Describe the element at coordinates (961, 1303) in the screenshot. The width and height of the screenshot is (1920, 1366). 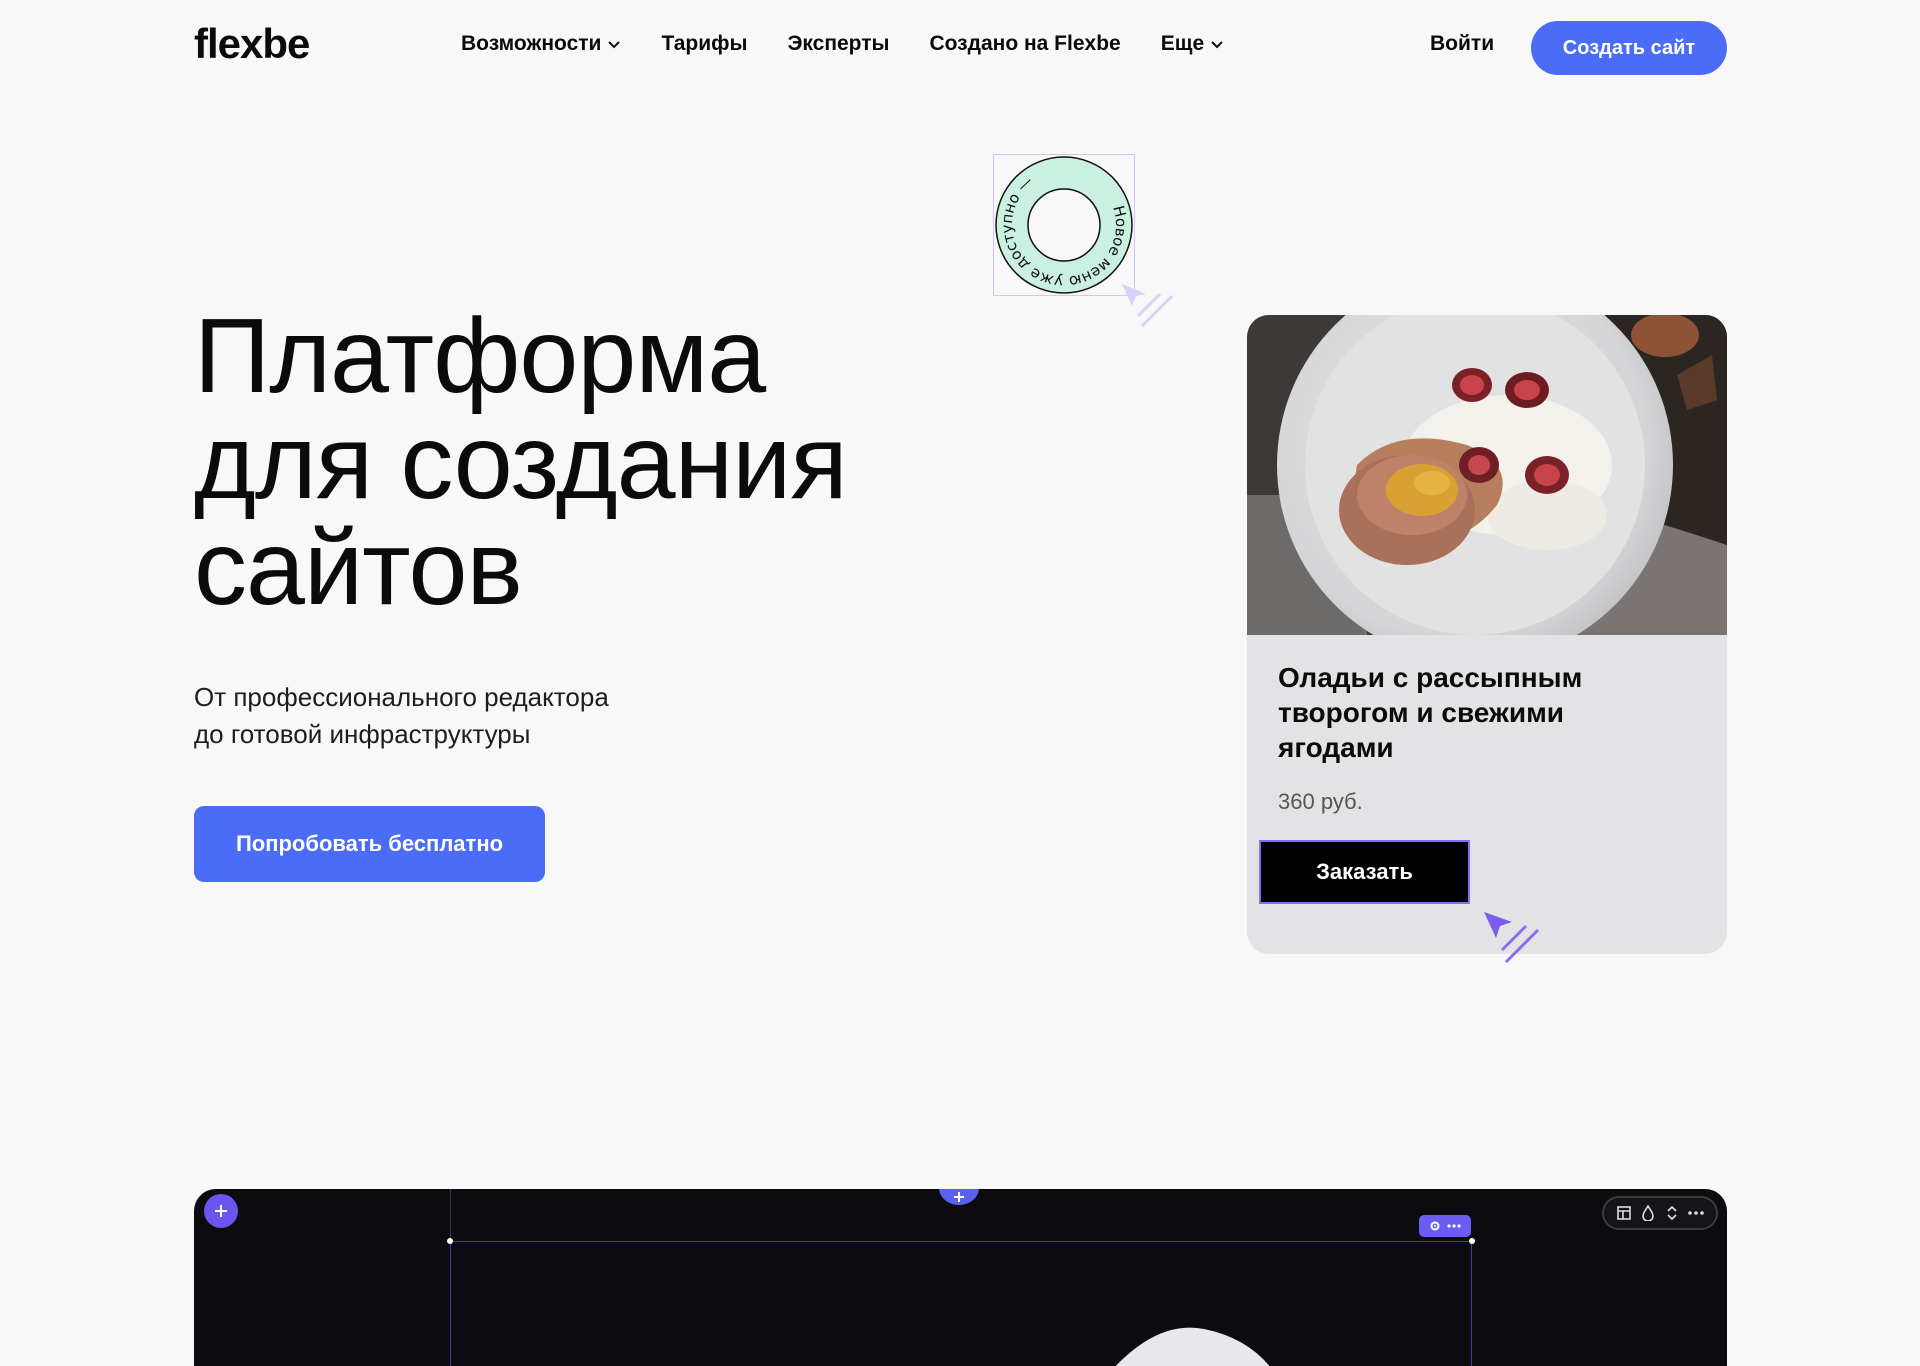
I see `selection-frame` at that location.